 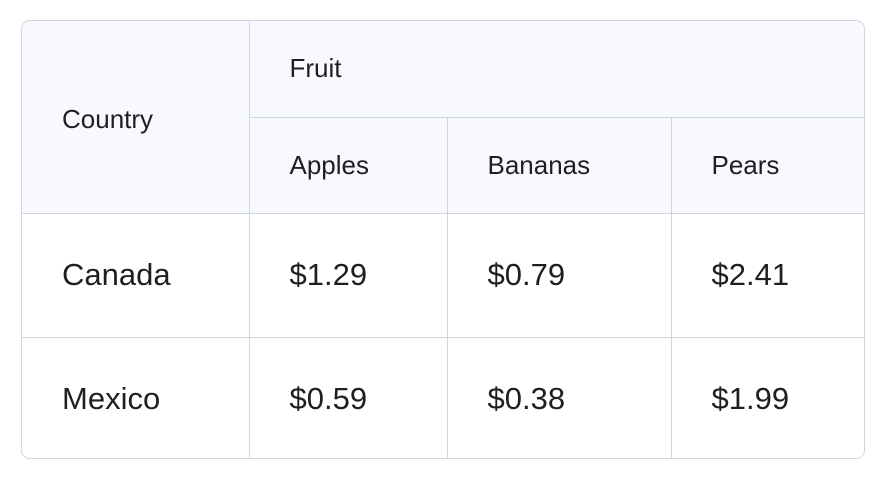 What do you see at coordinates (136, 275) in the screenshot?
I see `cell-country: Canada` at bounding box center [136, 275].